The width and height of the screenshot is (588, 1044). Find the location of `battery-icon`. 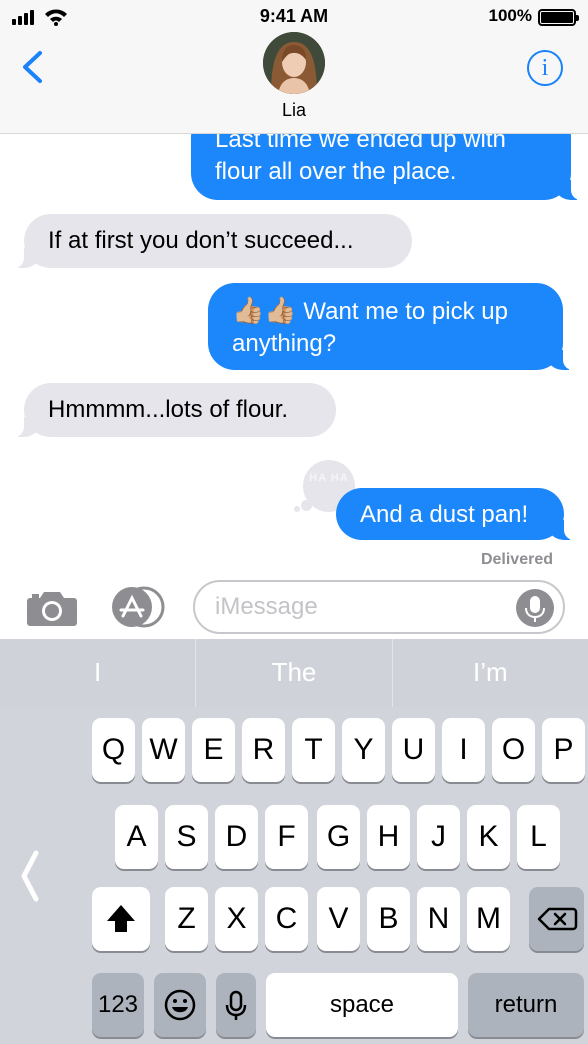

battery-icon is located at coordinates (558, 17).